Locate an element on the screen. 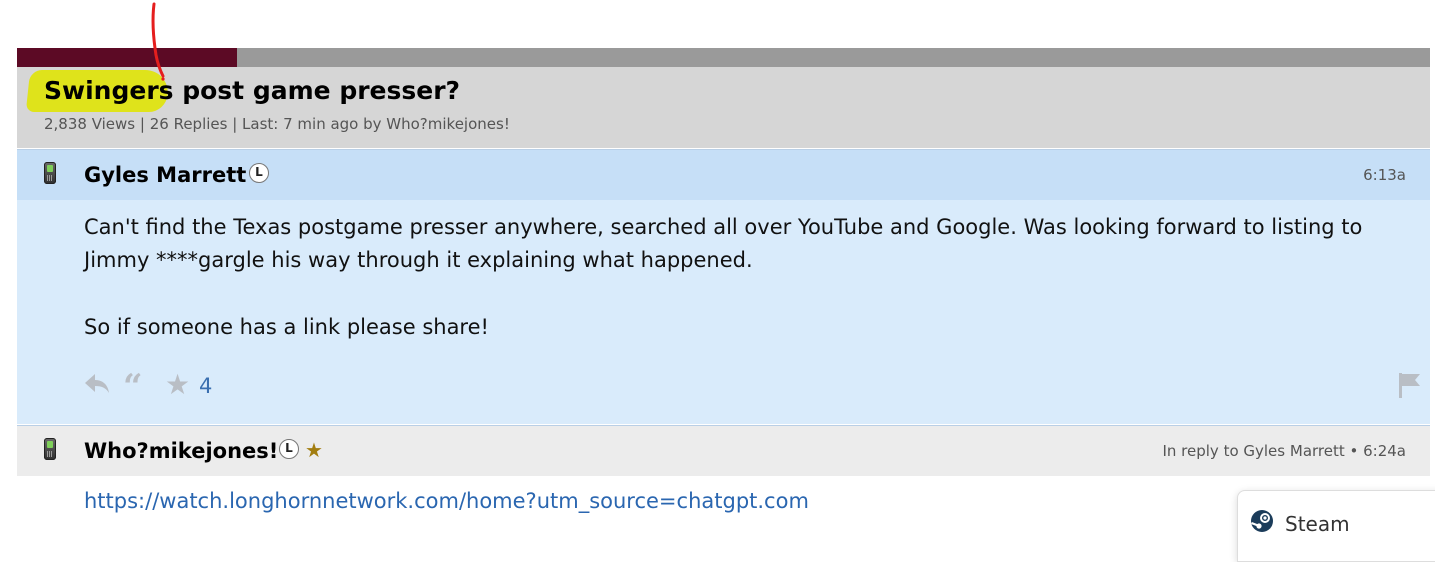 The width and height of the screenshot is (1435, 562). flag-icon is located at coordinates (1410, 387).